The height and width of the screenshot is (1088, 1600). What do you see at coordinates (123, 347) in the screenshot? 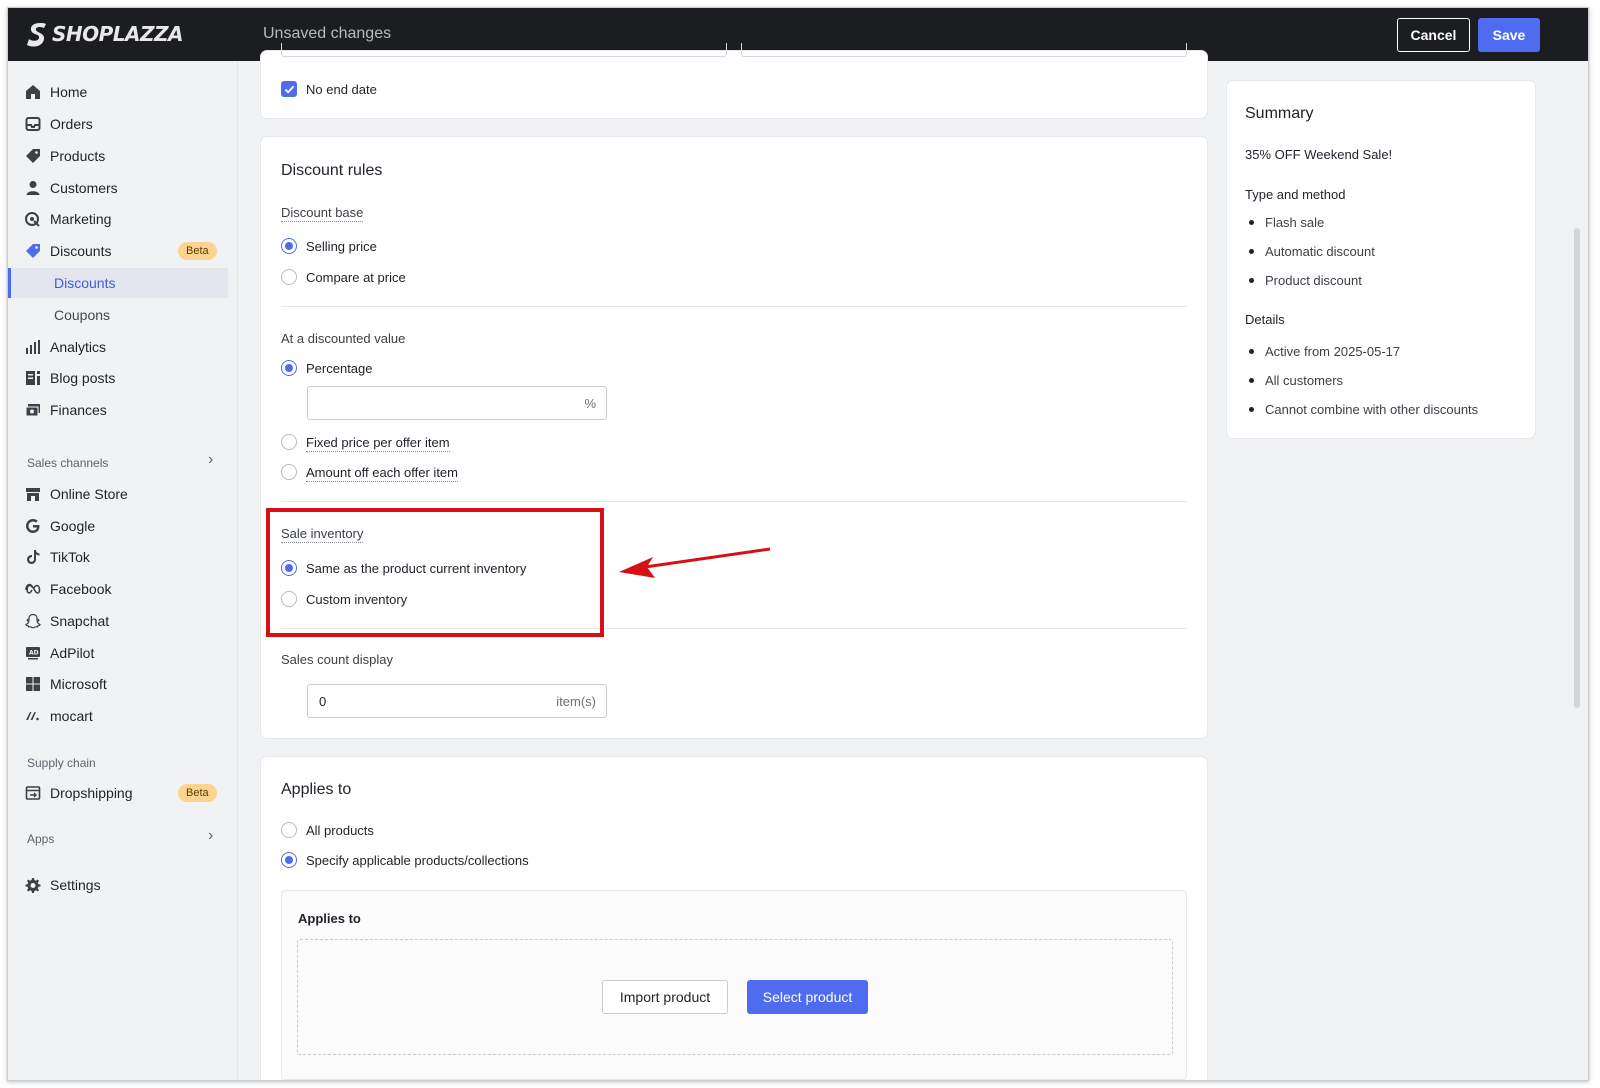
I see `sidebar-item-analytics: Analytics` at bounding box center [123, 347].